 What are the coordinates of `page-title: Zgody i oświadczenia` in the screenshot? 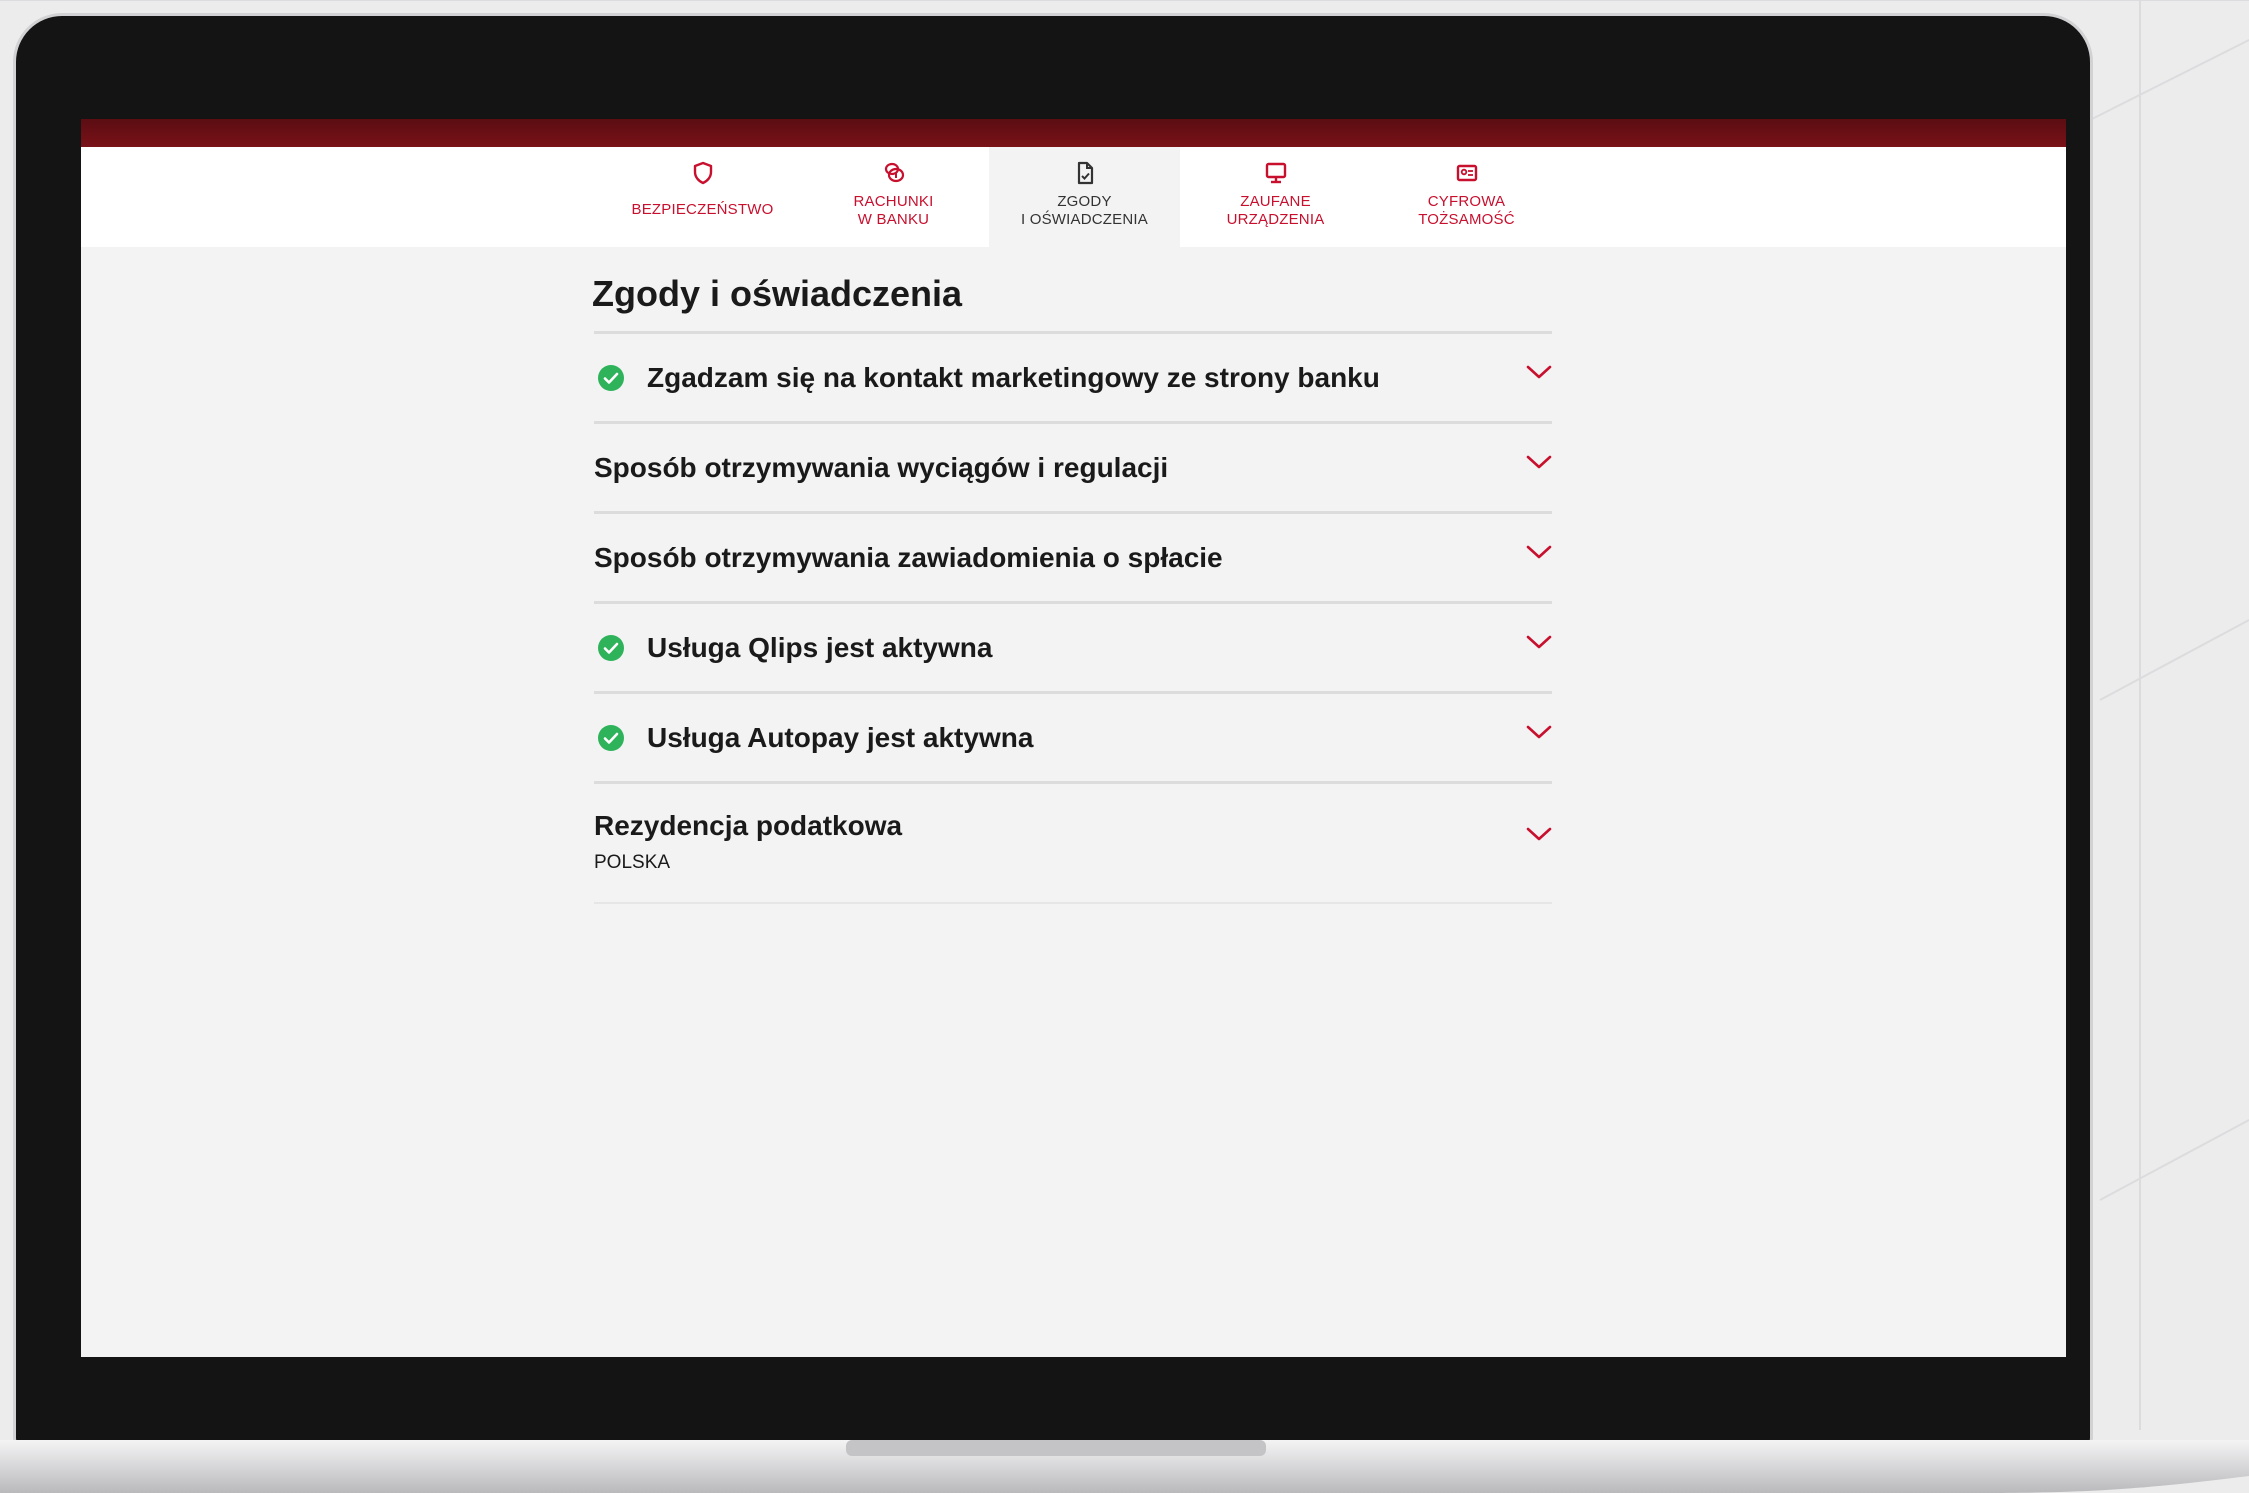 It's located at (777, 293).